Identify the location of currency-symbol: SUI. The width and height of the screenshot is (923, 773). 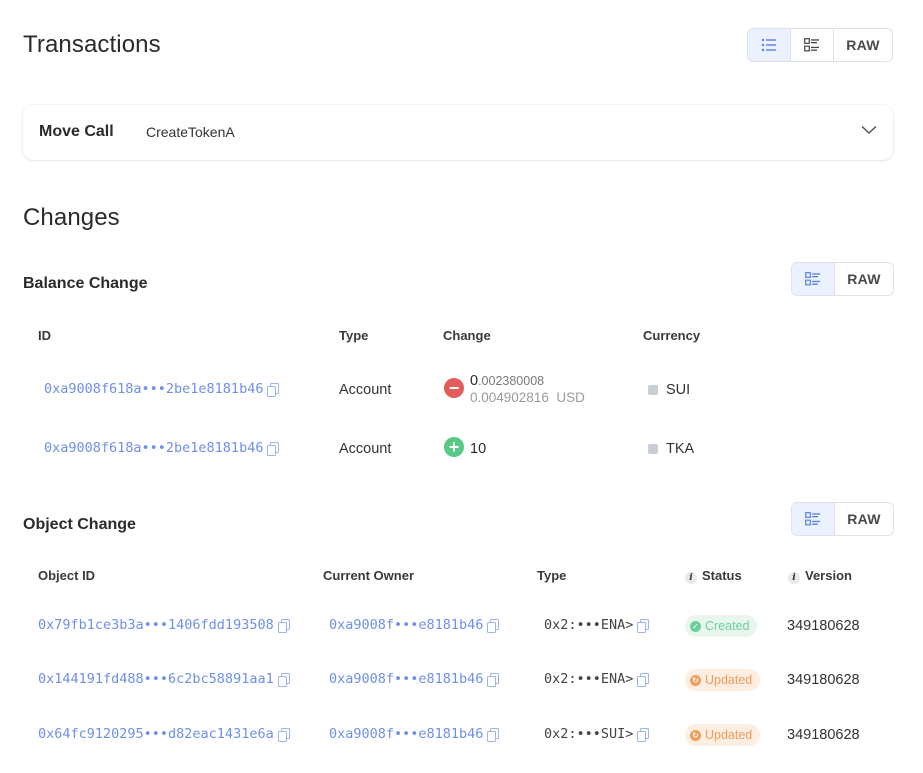
(678, 390).